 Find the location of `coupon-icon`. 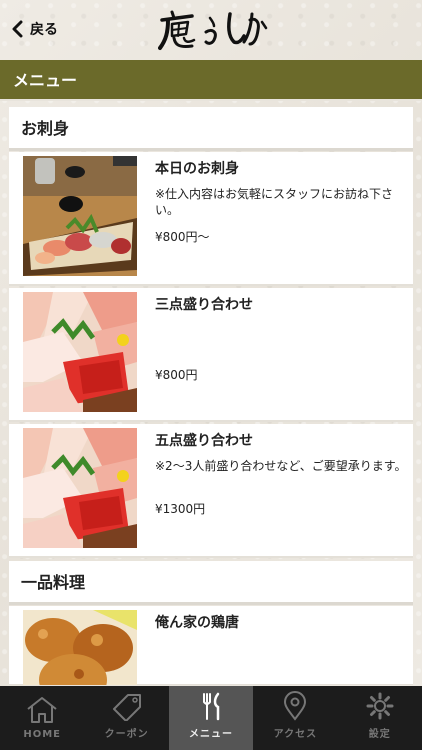

coupon-icon is located at coordinates (126, 707).